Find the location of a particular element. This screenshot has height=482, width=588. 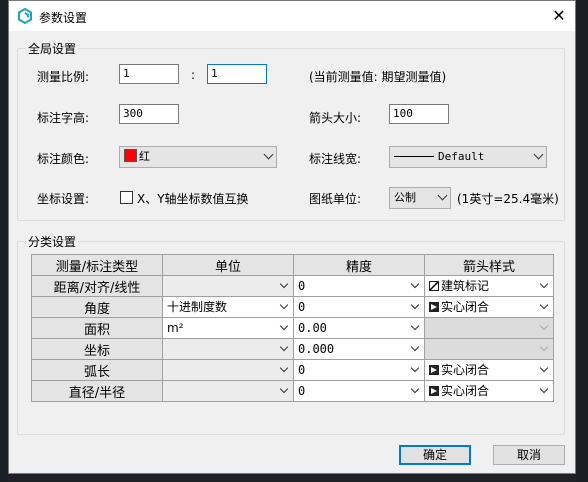

table-row: 角度 十进制度数 0 实心闭合 is located at coordinates (292, 307).